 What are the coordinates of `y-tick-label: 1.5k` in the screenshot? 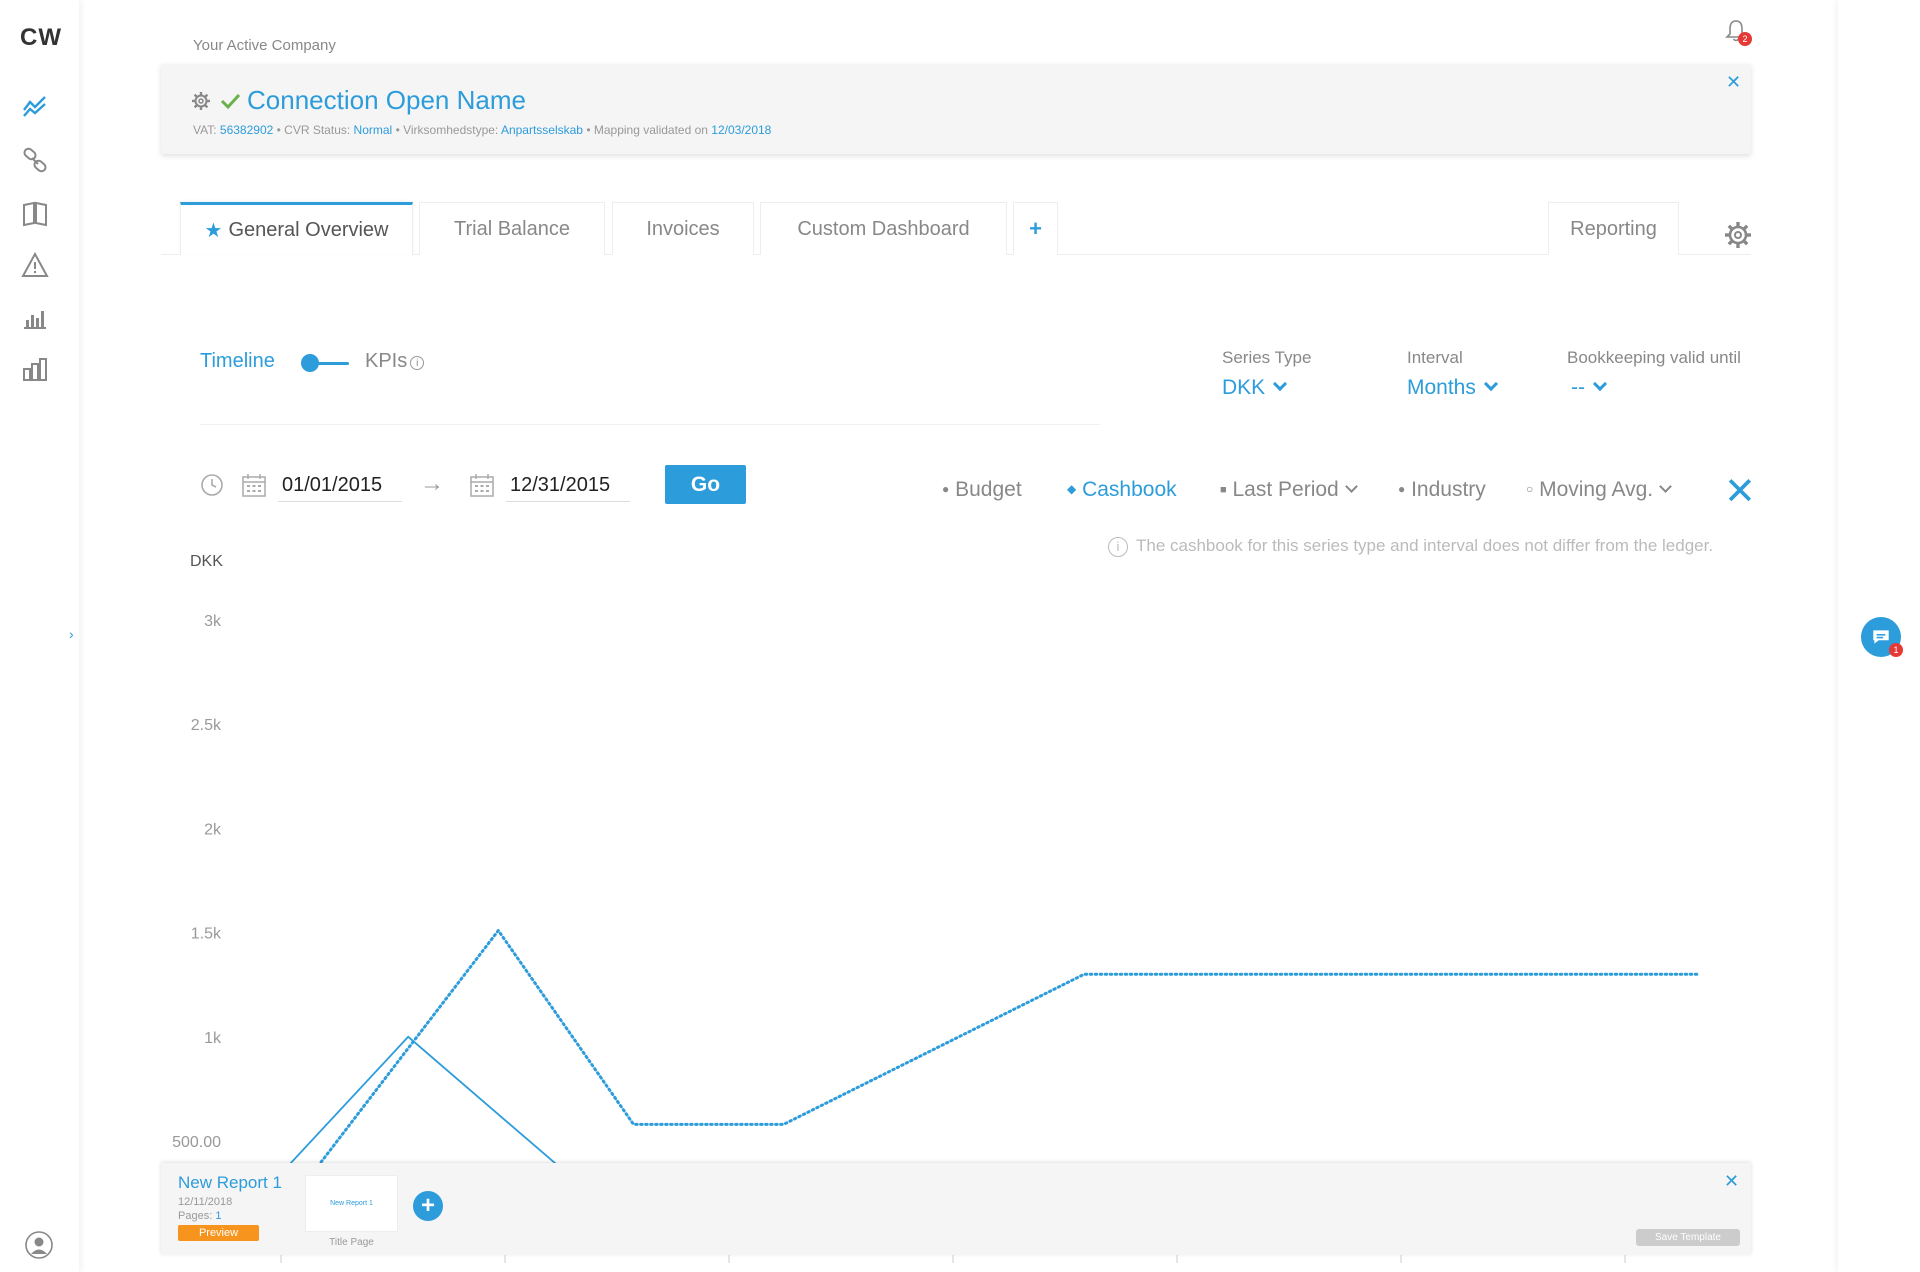 It's located at (206, 934).